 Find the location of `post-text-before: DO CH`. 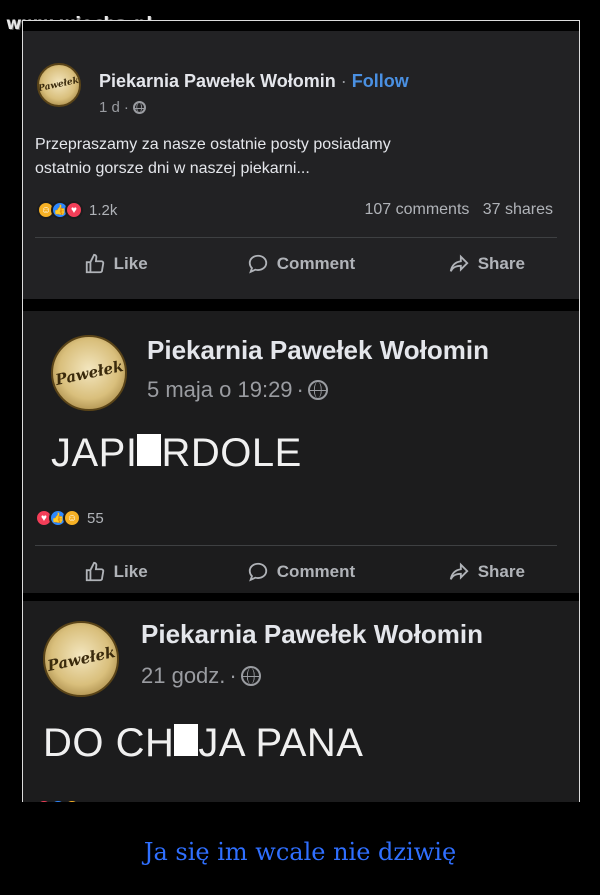

post-text-before: DO CH is located at coordinates (109, 743).